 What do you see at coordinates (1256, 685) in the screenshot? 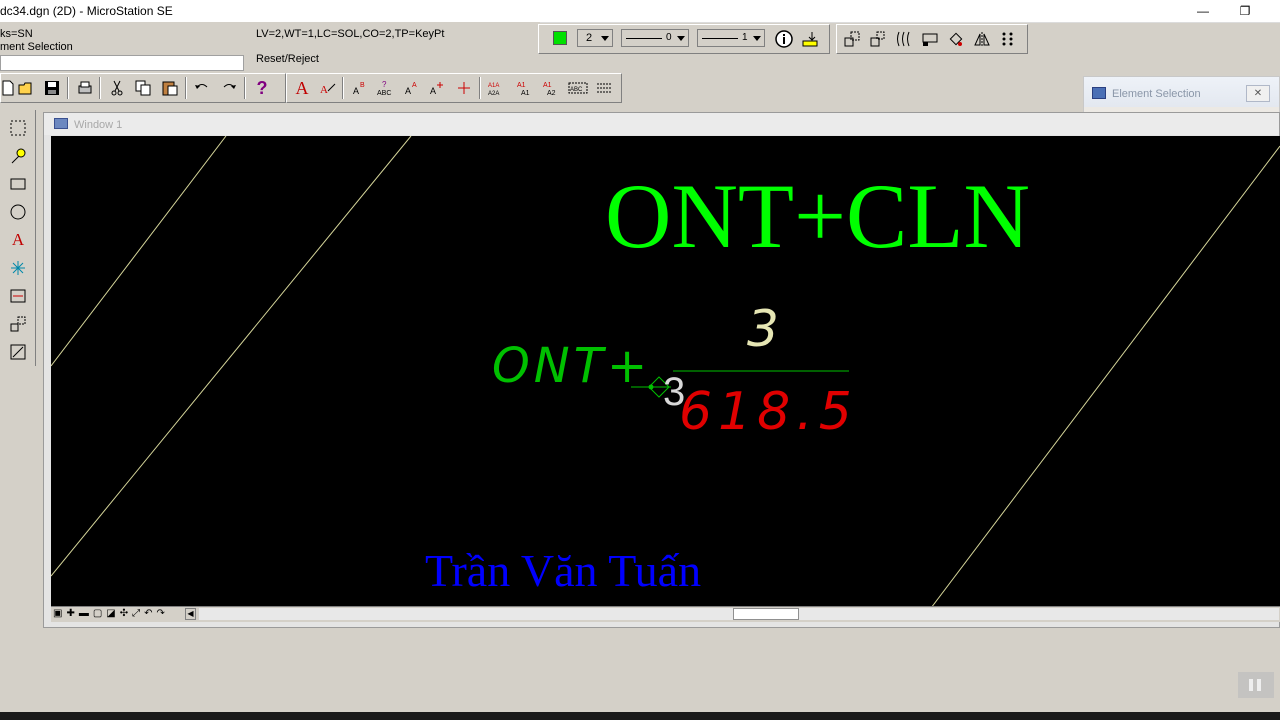
I see `pause-icon` at bounding box center [1256, 685].